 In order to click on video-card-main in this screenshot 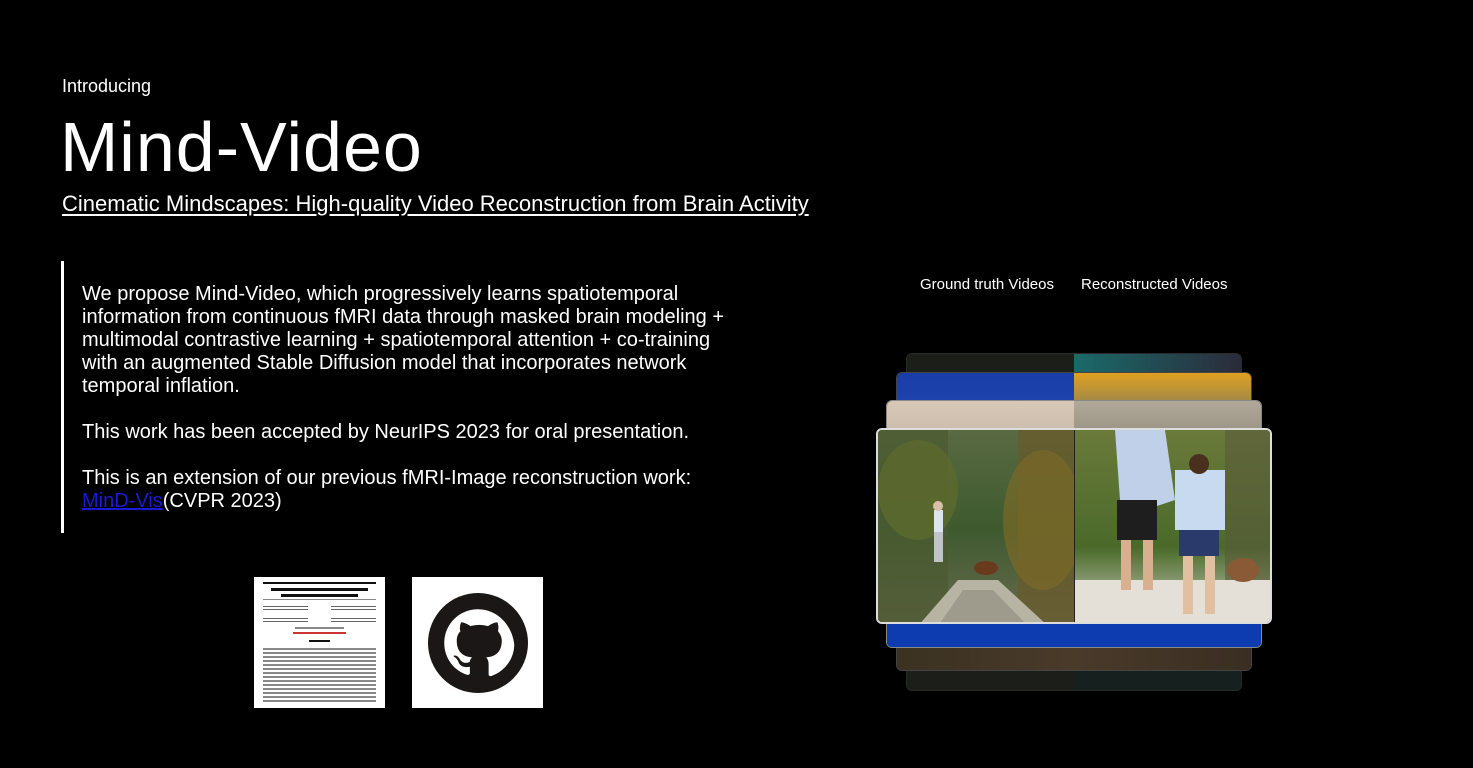, I will do `click(1074, 526)`.